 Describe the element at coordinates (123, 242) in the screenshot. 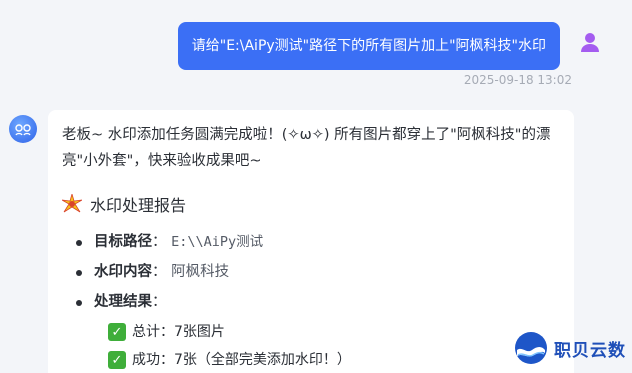

I see `path-label: 目标路径` at that location.